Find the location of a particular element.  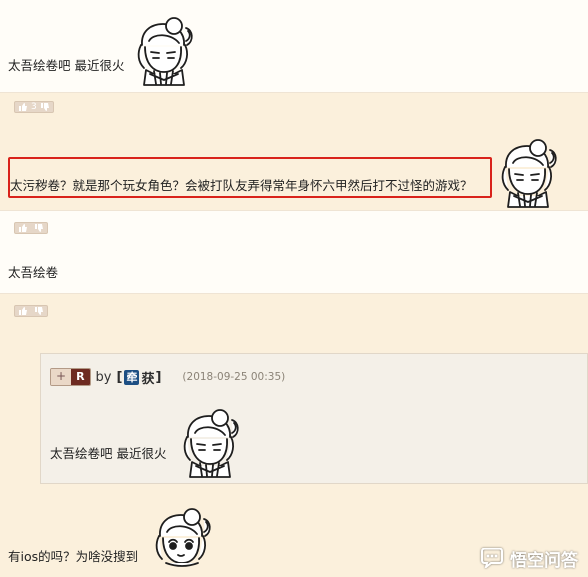

rank-badge: + R is located at coordinates (70, 377).